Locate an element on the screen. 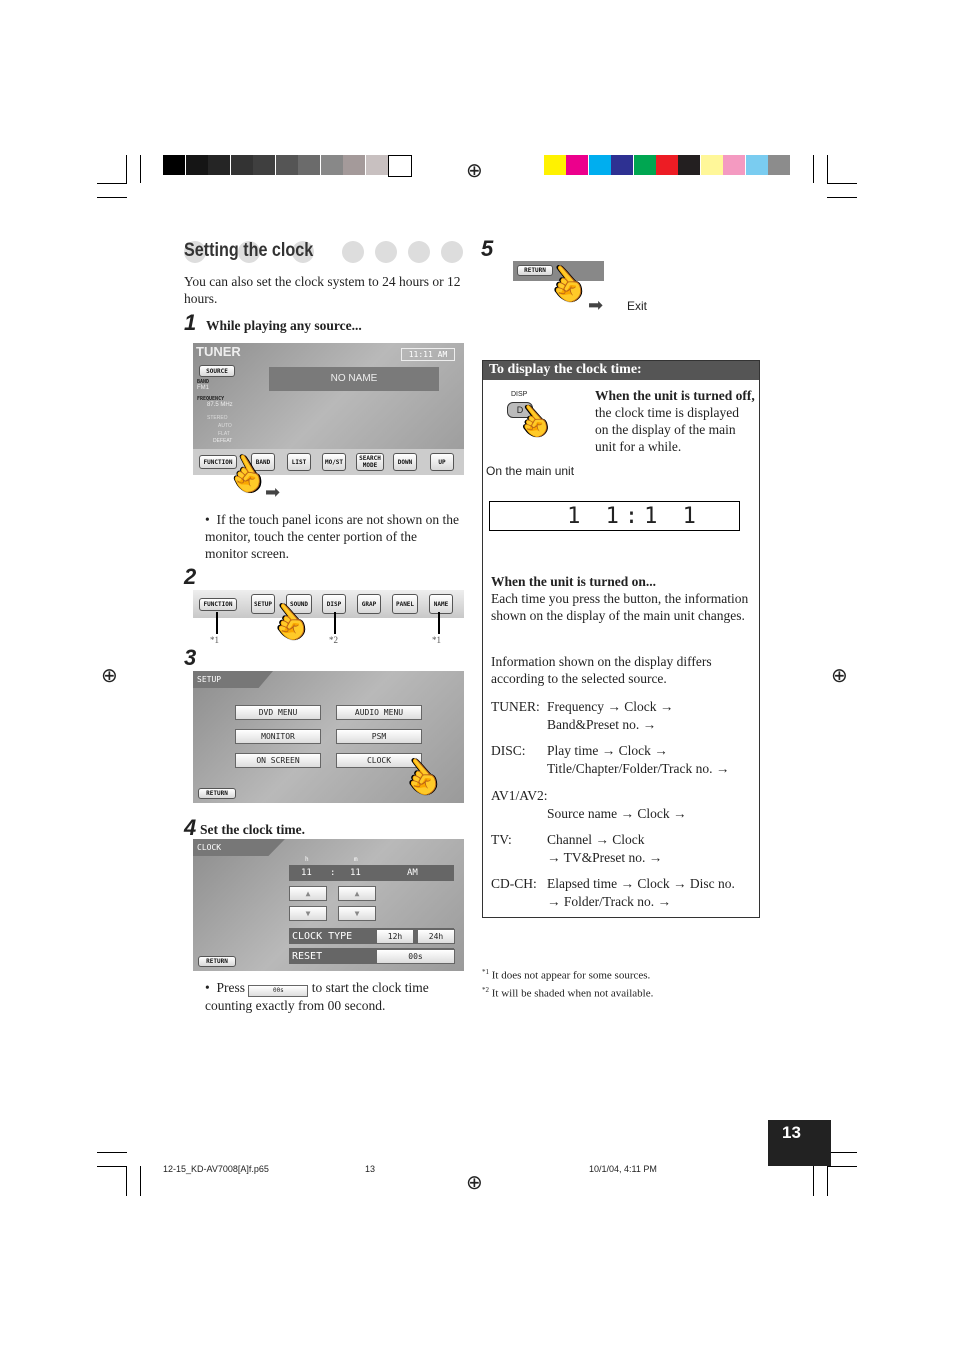 Image resolution: width=954 pixels, height=1351 pixels. function-button: FUNCTION is located at coordinates (218, 604).